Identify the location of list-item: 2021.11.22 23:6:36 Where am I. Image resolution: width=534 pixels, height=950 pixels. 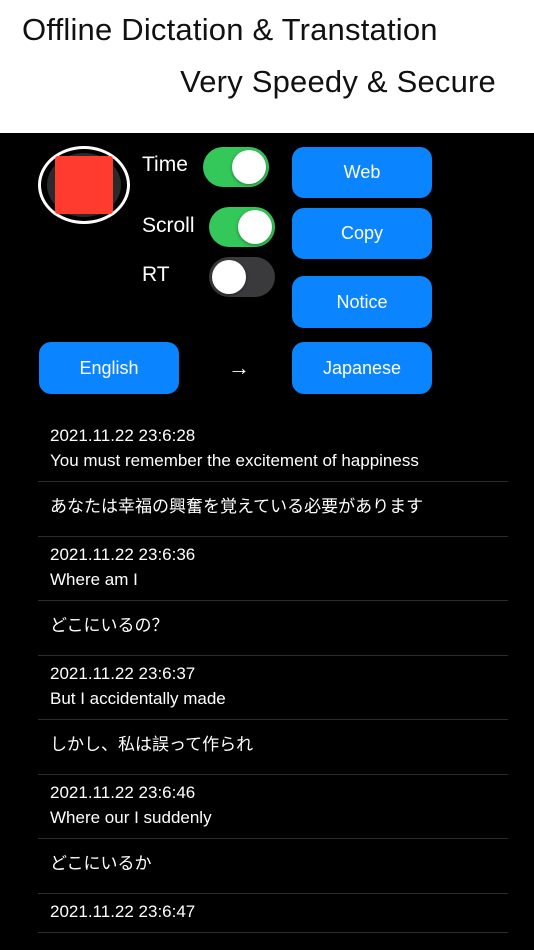
(273, 569).